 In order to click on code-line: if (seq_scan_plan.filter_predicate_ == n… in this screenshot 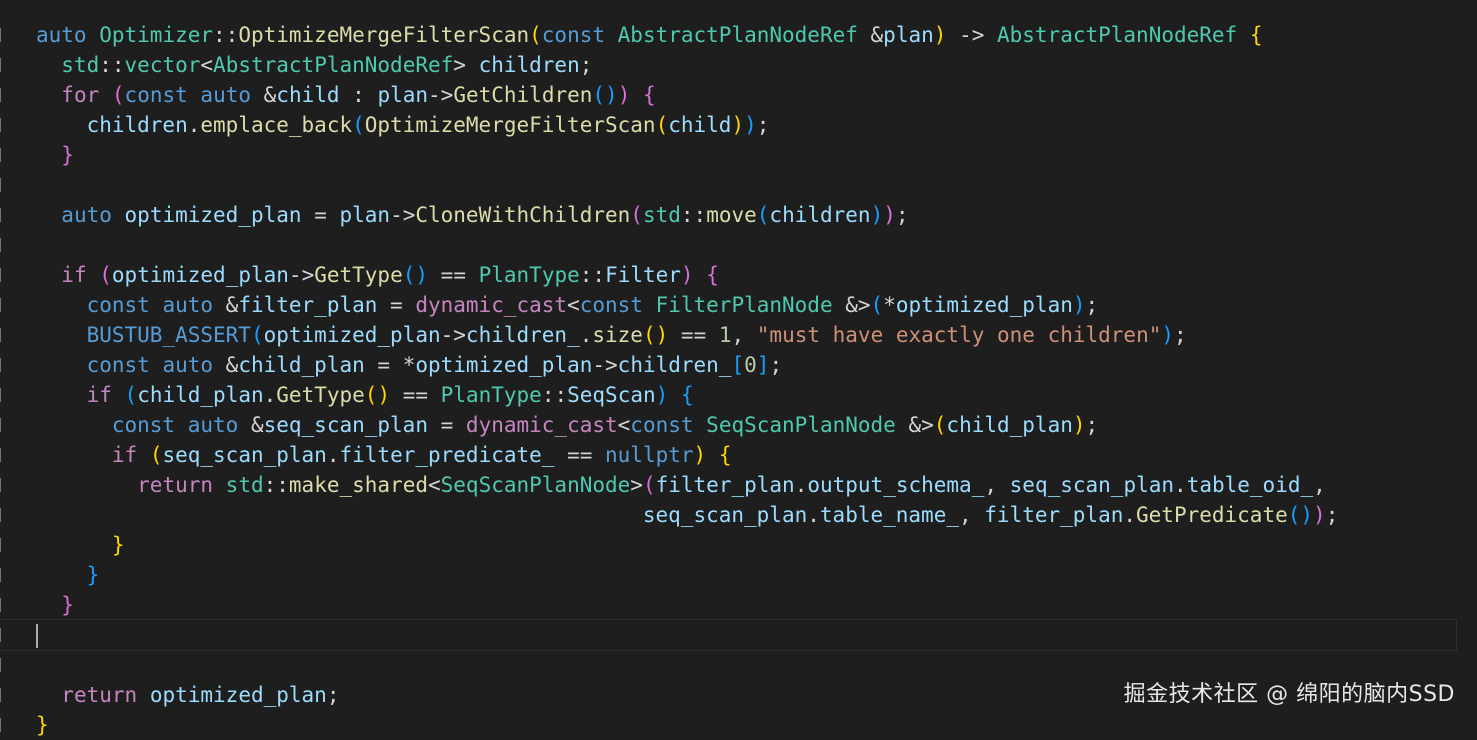, I will do `click(746, 455)`.